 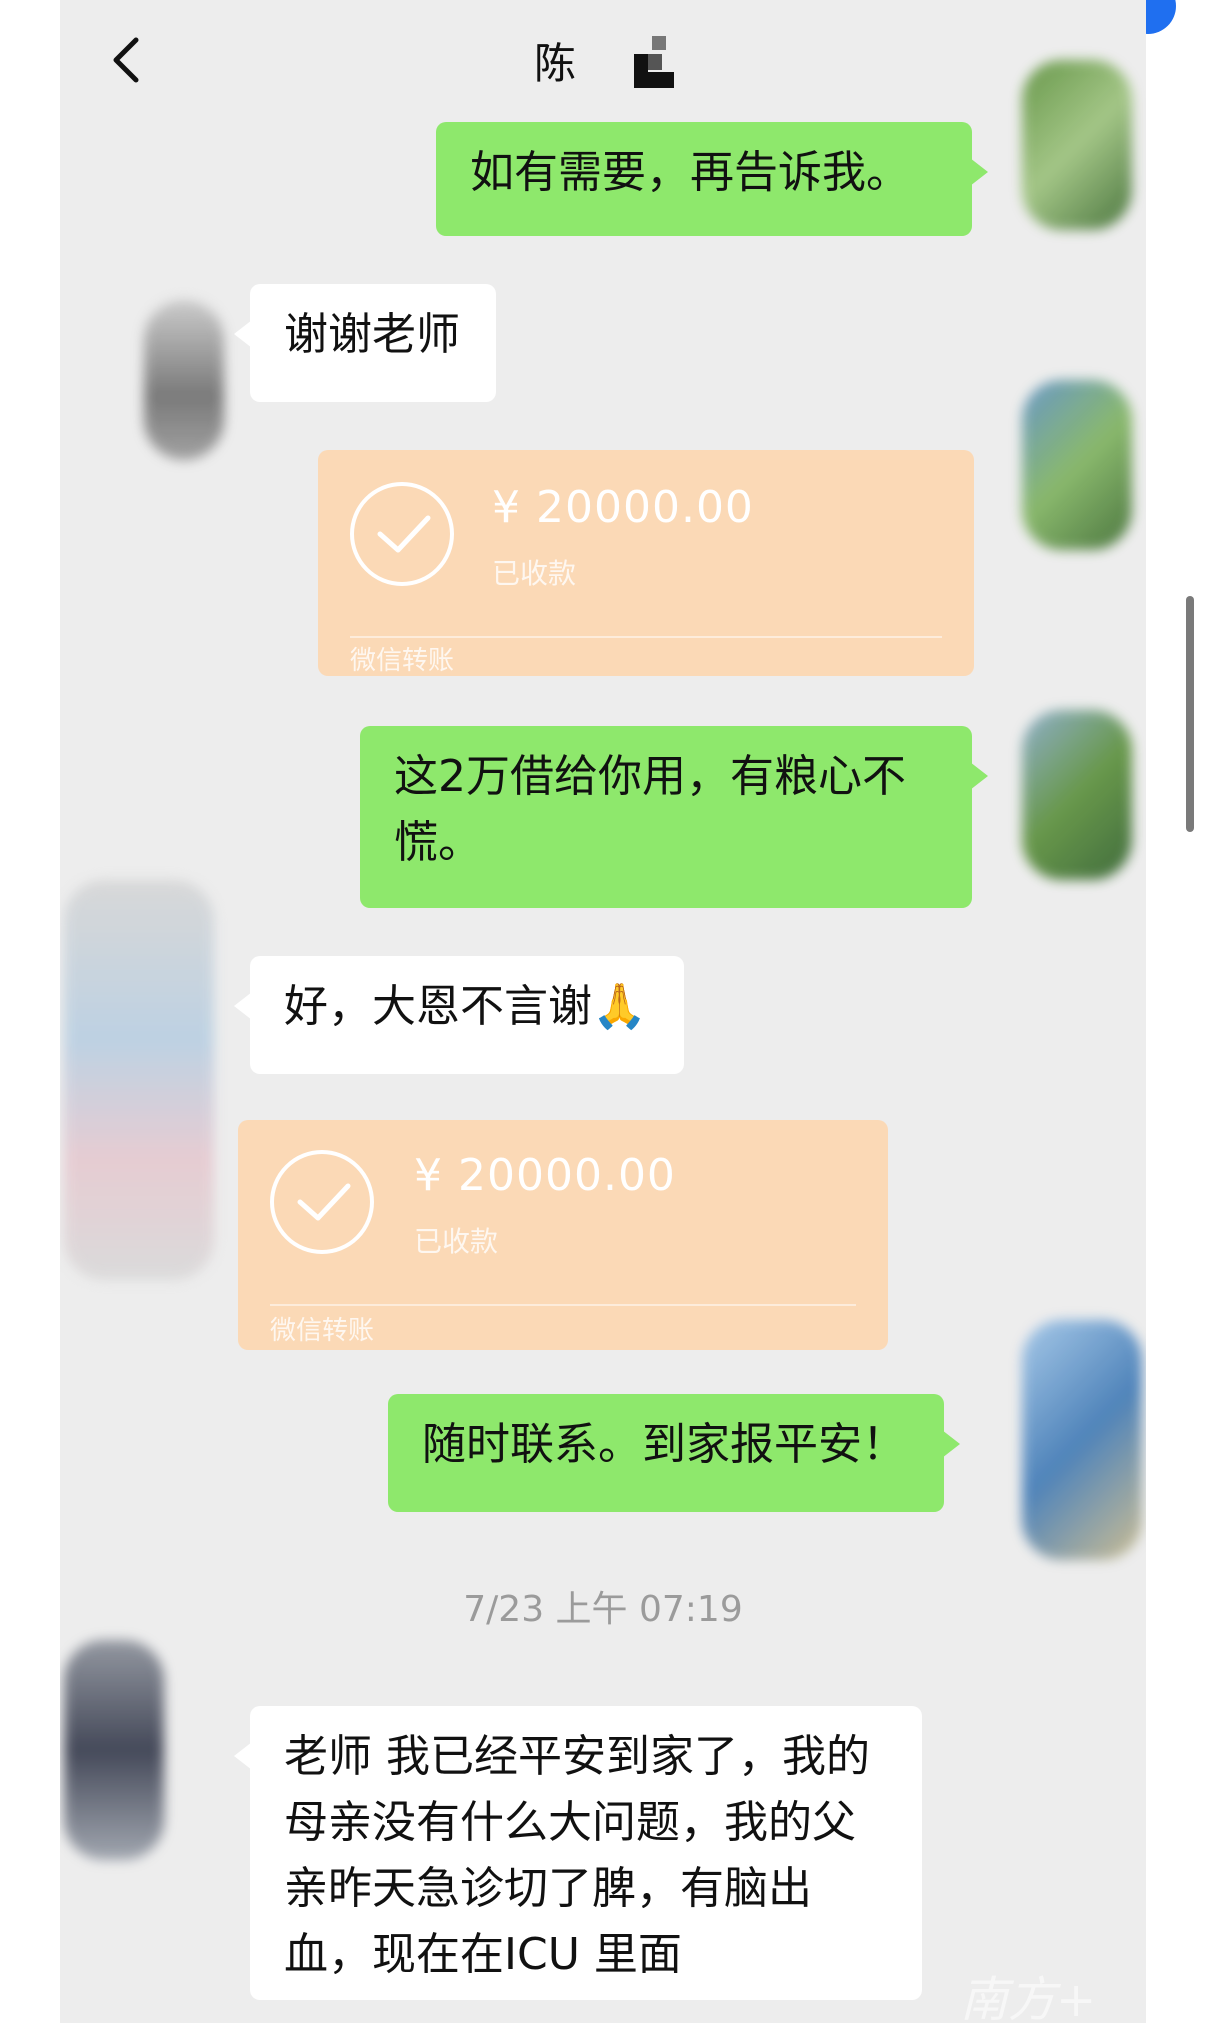 What do you see at coordinates (1190, 714) in the screenshot?
I see `scrollbar` at bounding box center [1190, 714].